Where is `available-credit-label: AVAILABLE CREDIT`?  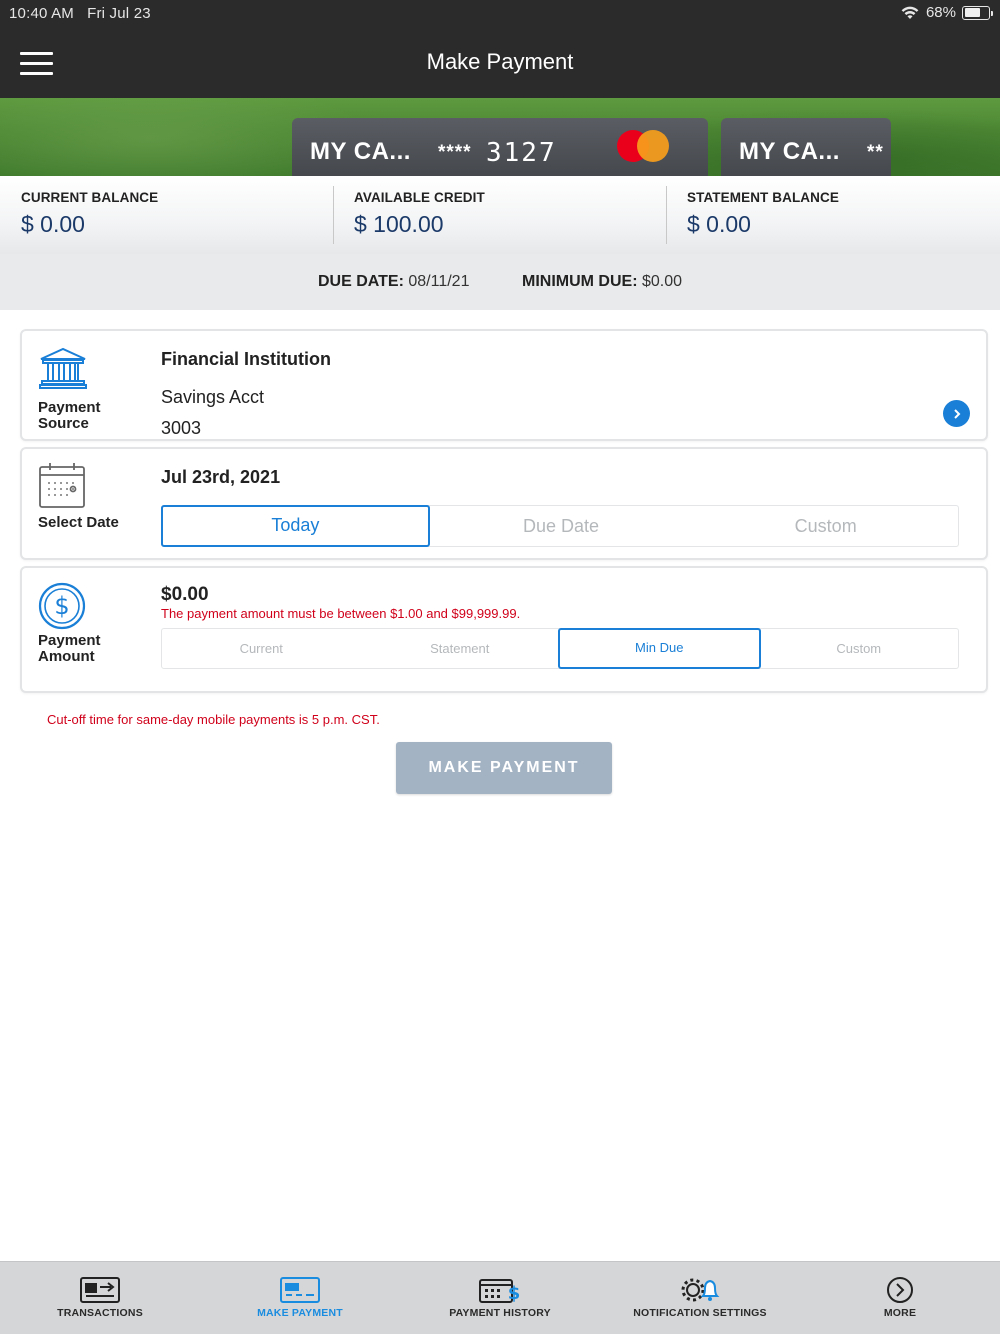 available-credit-label: AVAILABLE CREDIT is located at coordinates (419, 197).